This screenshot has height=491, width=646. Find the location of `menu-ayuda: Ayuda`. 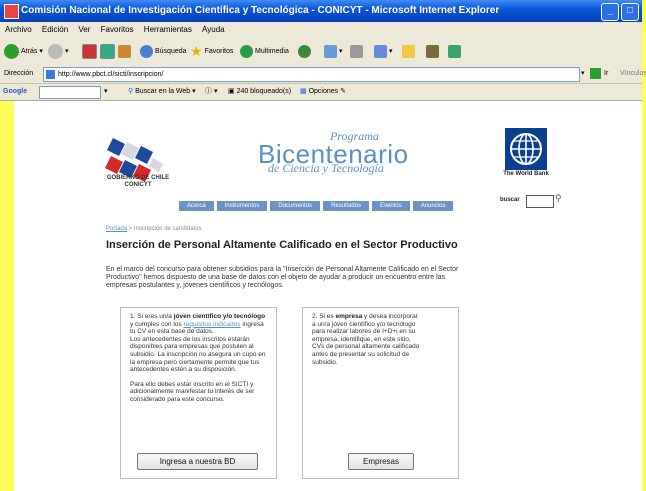

menu-ayuda: Ayuda is located at coordinates (213, 29).